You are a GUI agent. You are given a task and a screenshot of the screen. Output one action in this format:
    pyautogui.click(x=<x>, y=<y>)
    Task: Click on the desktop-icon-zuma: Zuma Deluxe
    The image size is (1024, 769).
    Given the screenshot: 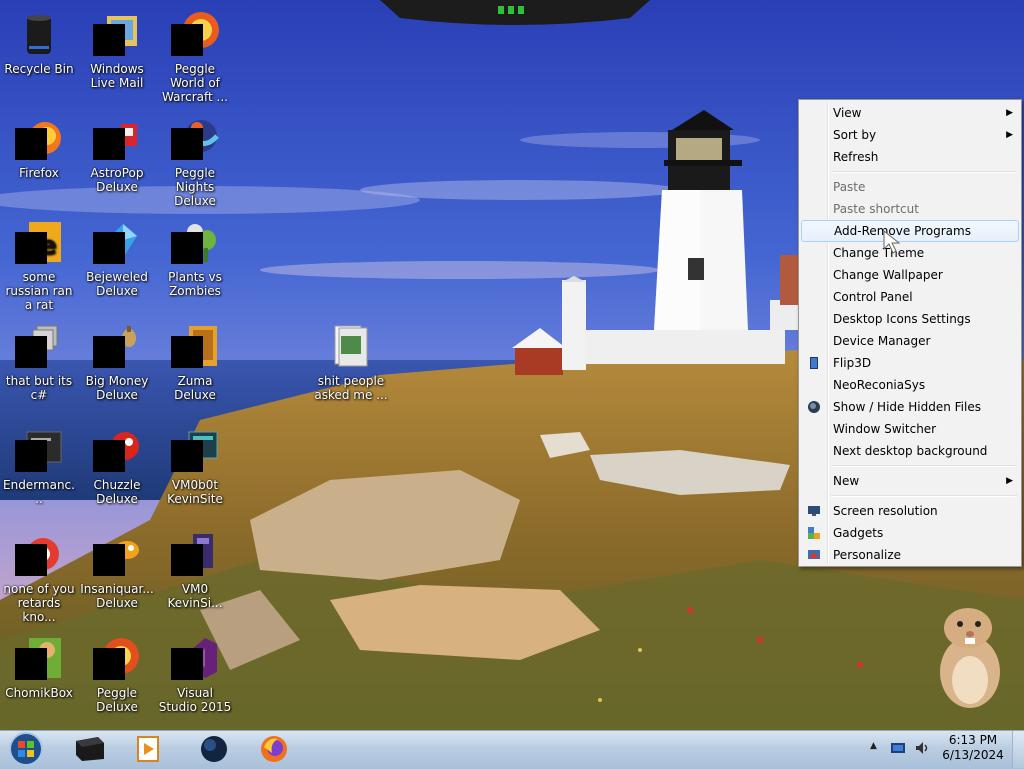 What is the action you would take?
    pyautogui.click(x=195, y=366)
    